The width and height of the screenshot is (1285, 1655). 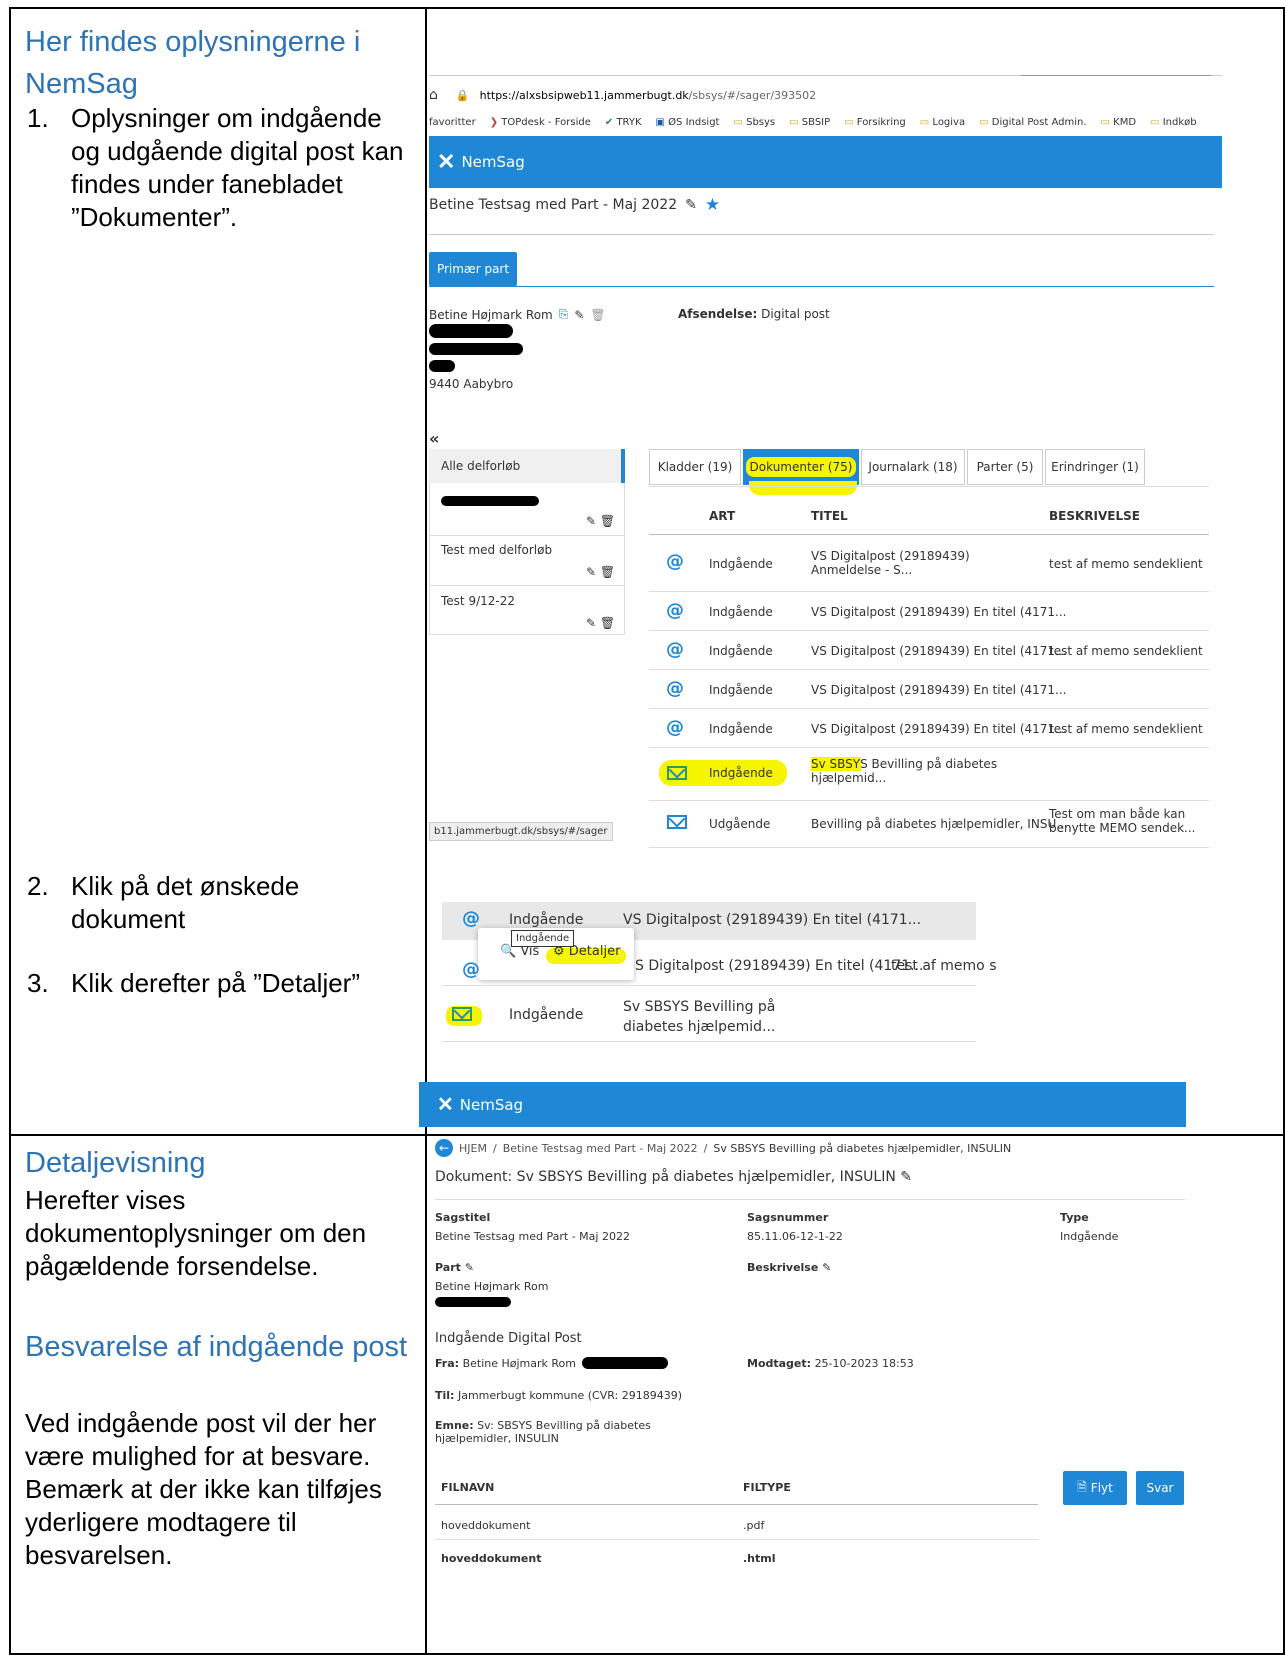 What do you see at coordinates (1119, 122) in the screenshot?
I see `favorite-item: ▭ KMD` at bounding box center [1119, 122].